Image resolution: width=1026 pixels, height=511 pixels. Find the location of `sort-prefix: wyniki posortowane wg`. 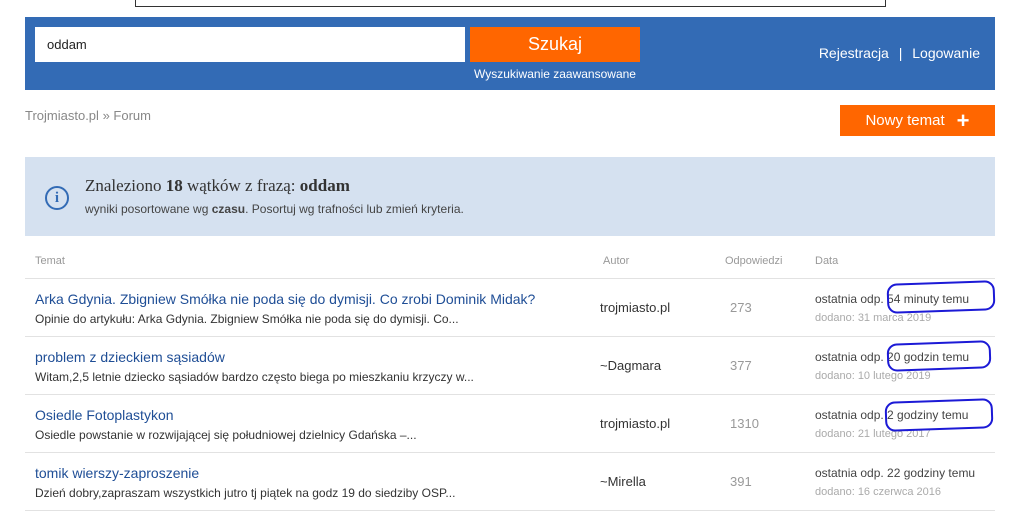

sort-prefix: wyniki posortowane wg is located at coordinates (147, 209).